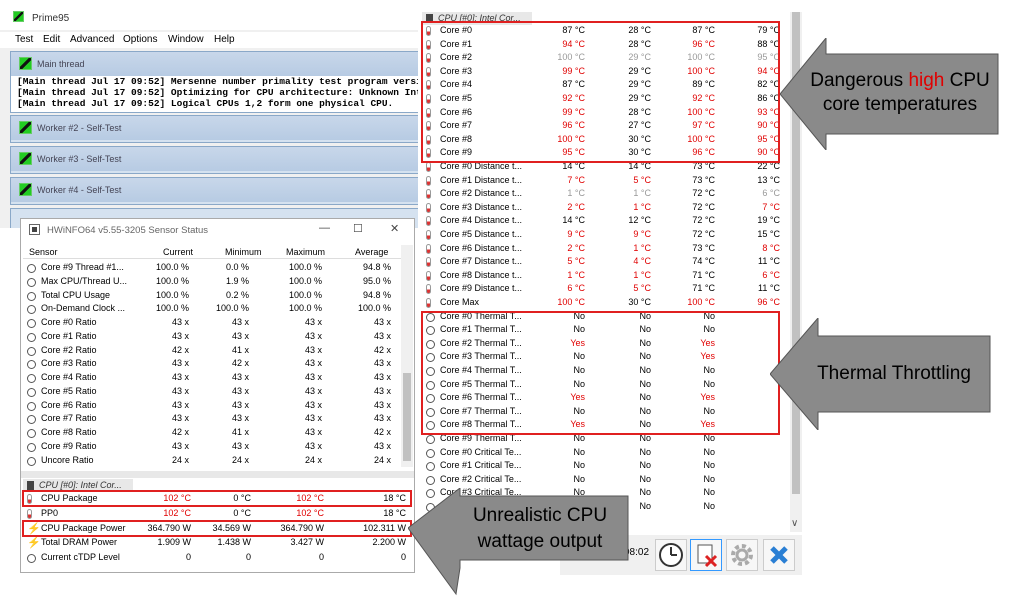 The width and height of the screenshot is (1024, 599). Describe the element at coordinates (604, 208) in the screenshot. I see `table-row: Core #3 Distance t... 2 °C 1 °C 72 °C 7 °C` at that location.